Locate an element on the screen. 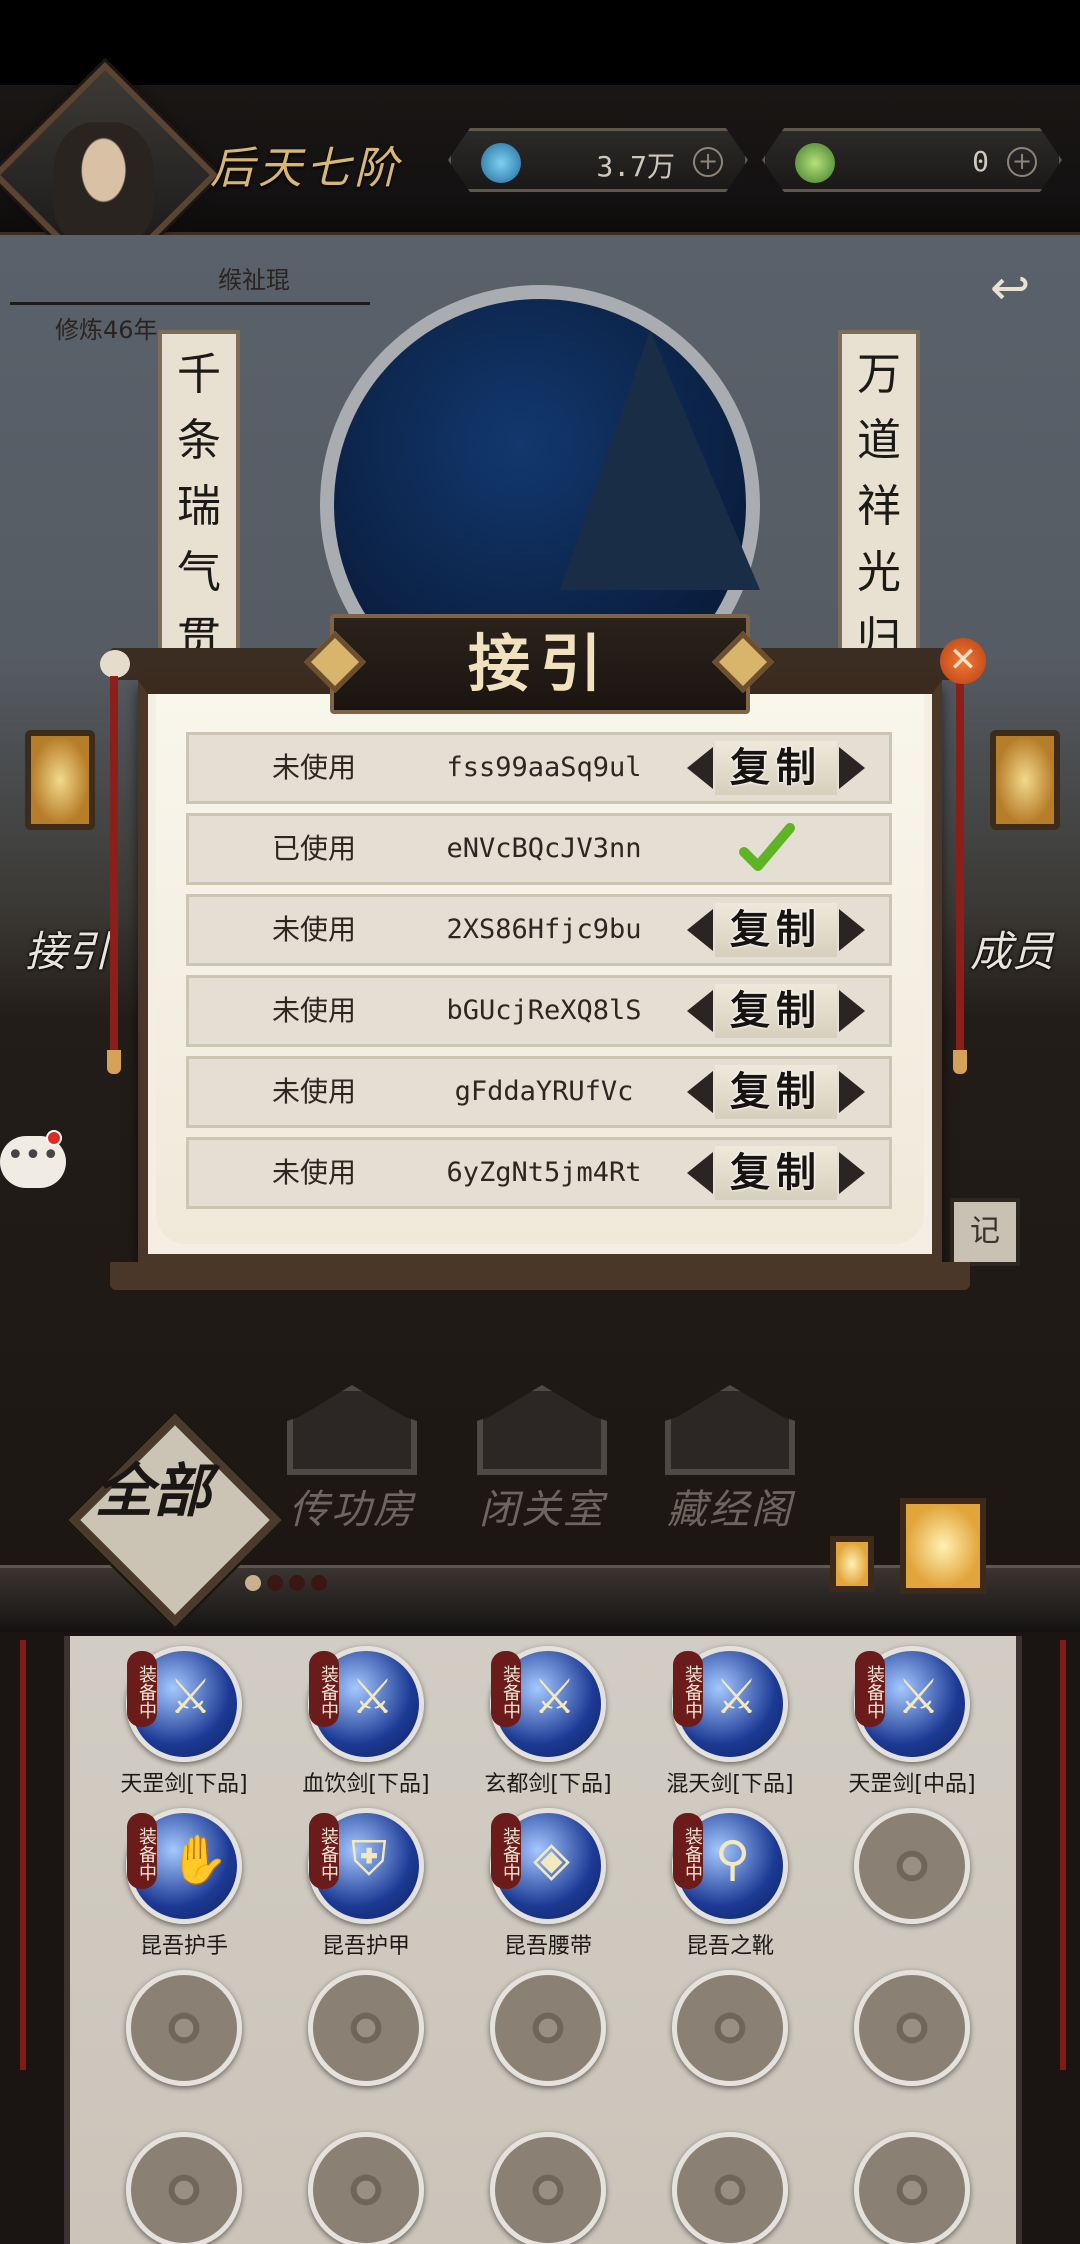 The width and height of the screenshot is (1080, 2244). code-row: 未使用 fss99aaSq9ul 复制 is located at coordinates (539, 768).